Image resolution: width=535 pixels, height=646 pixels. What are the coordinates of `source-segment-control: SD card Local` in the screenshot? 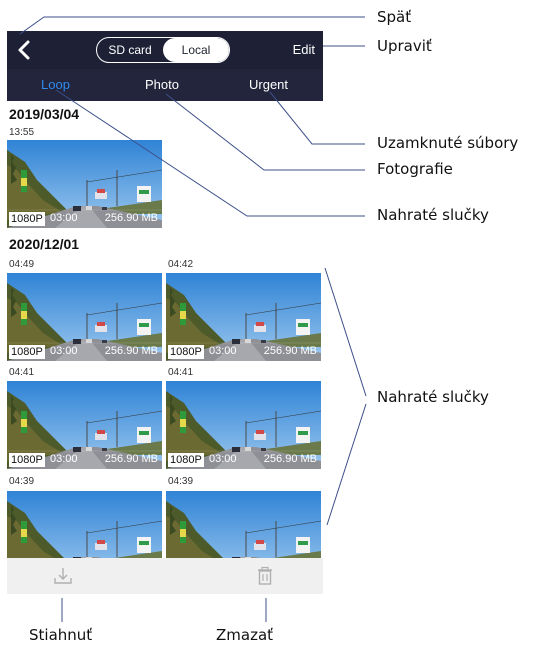 It's located at (163, 50).